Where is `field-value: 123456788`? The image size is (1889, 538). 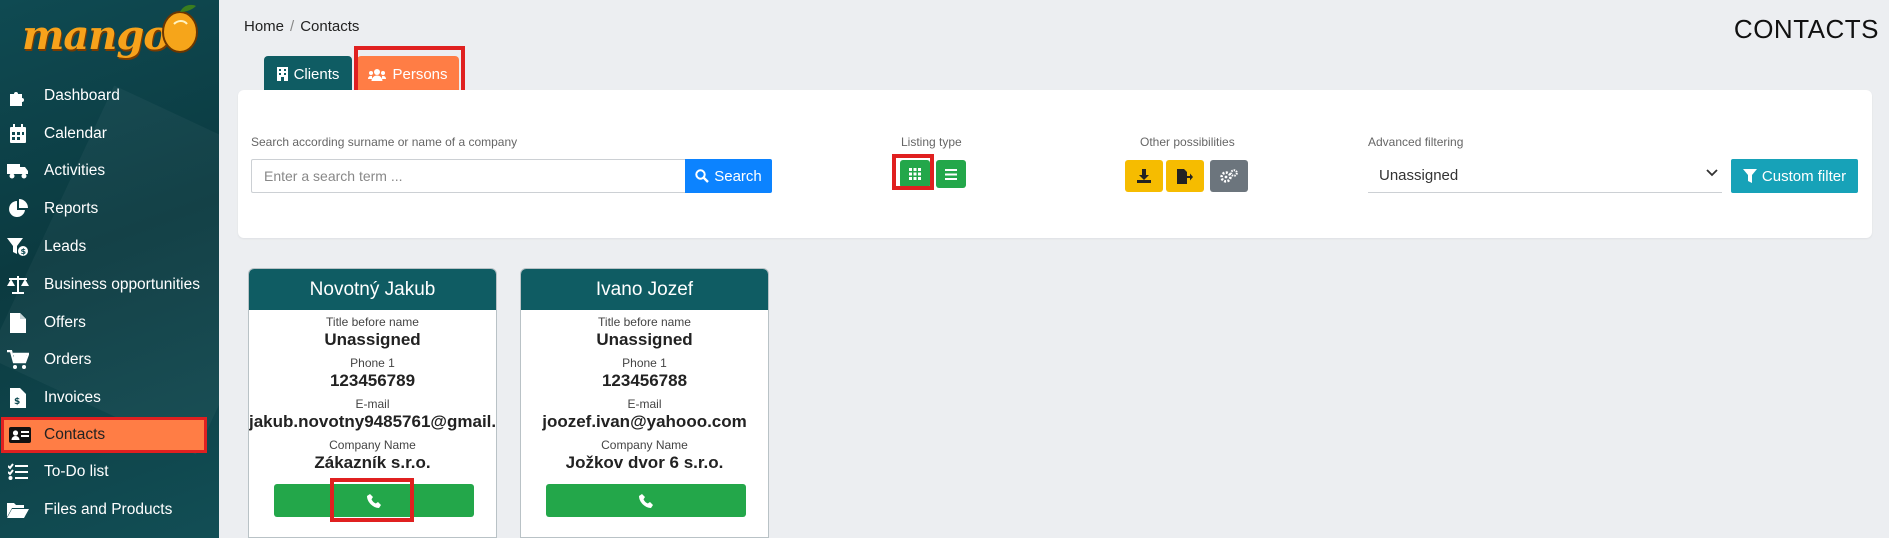
field-value: 123456788 is located at coordinates (644, 380).